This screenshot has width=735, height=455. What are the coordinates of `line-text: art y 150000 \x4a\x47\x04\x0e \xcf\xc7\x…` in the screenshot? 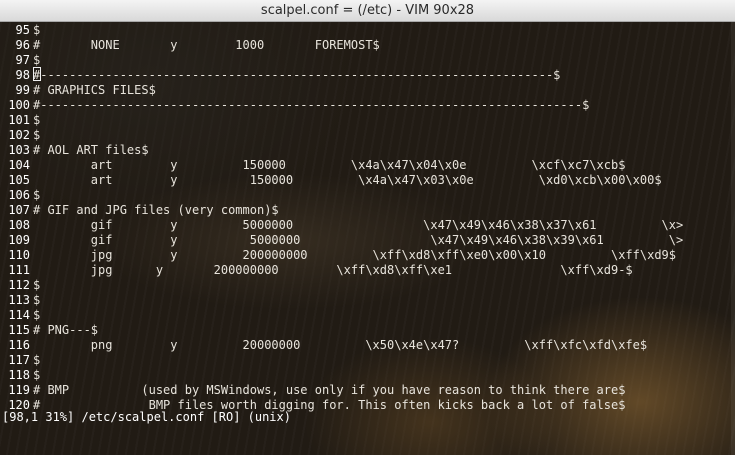 It's located at (329, 165).